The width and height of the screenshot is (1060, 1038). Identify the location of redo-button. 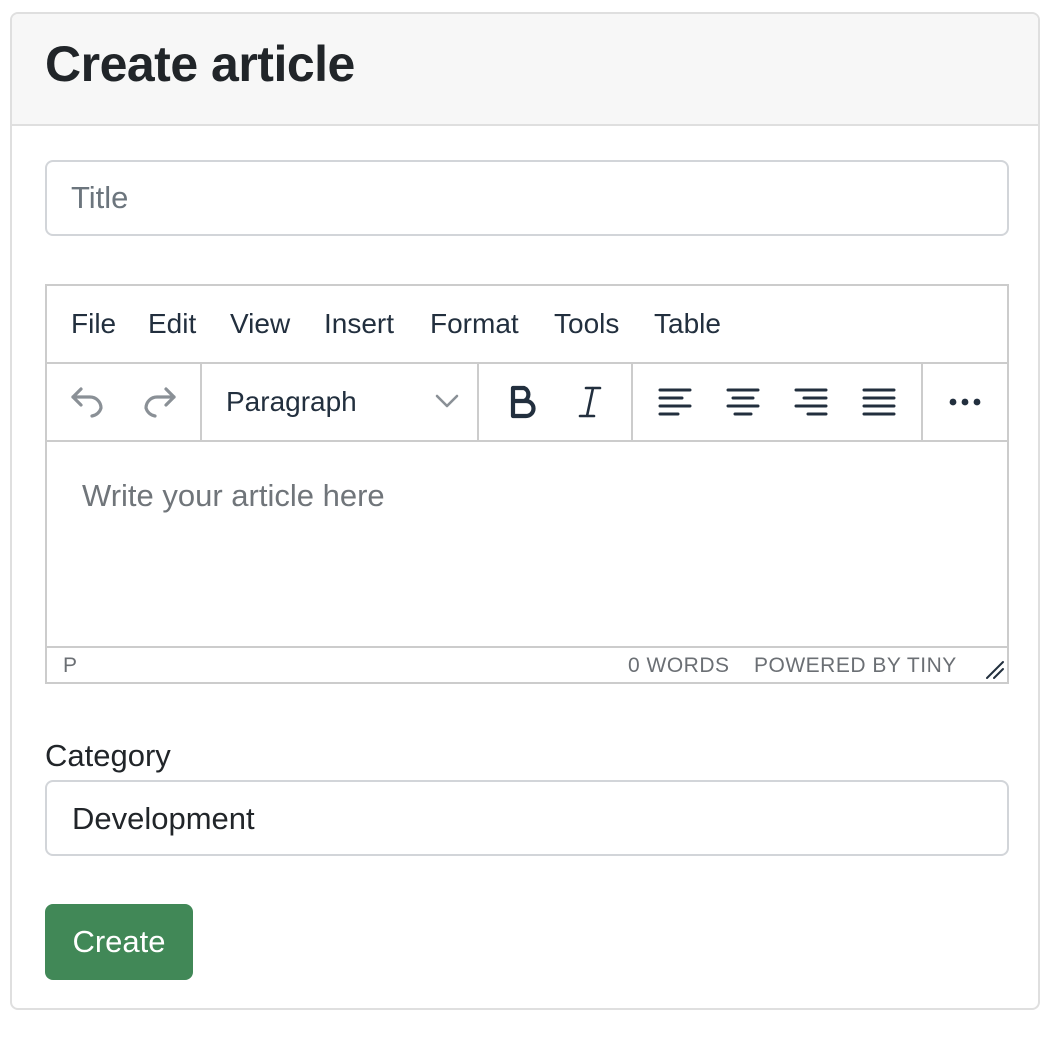
(159, 402).